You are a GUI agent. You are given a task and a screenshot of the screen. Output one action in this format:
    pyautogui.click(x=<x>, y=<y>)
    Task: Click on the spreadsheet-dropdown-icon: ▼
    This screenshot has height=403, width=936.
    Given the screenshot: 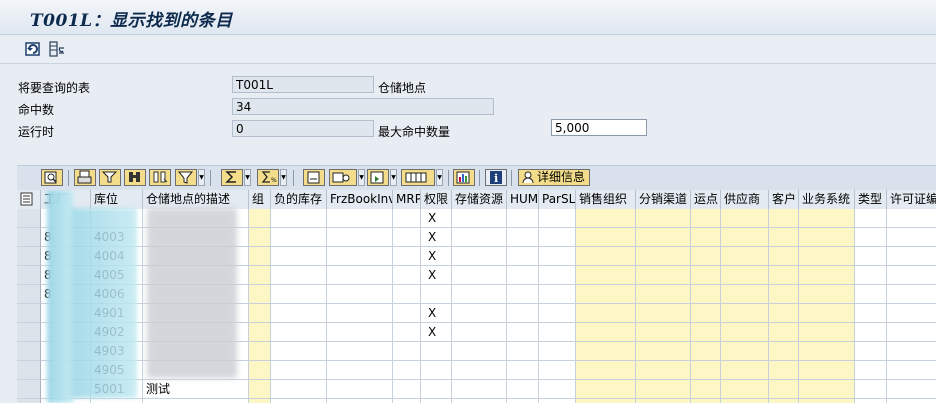 What is the action you would take?
    pyautogui.click(x=393, y=177)
    